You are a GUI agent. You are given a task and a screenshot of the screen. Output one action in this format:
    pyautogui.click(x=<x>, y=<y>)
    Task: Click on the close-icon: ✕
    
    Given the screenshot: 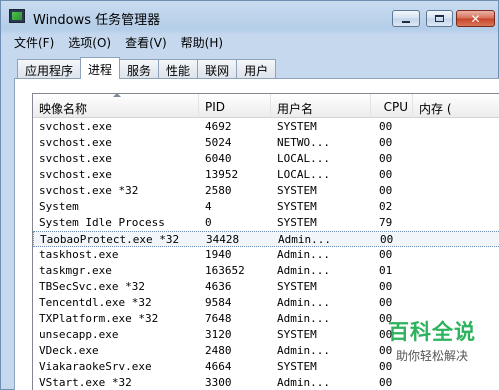 What is the action you would take?
    pyautogui.click(x=475, y=18)
    